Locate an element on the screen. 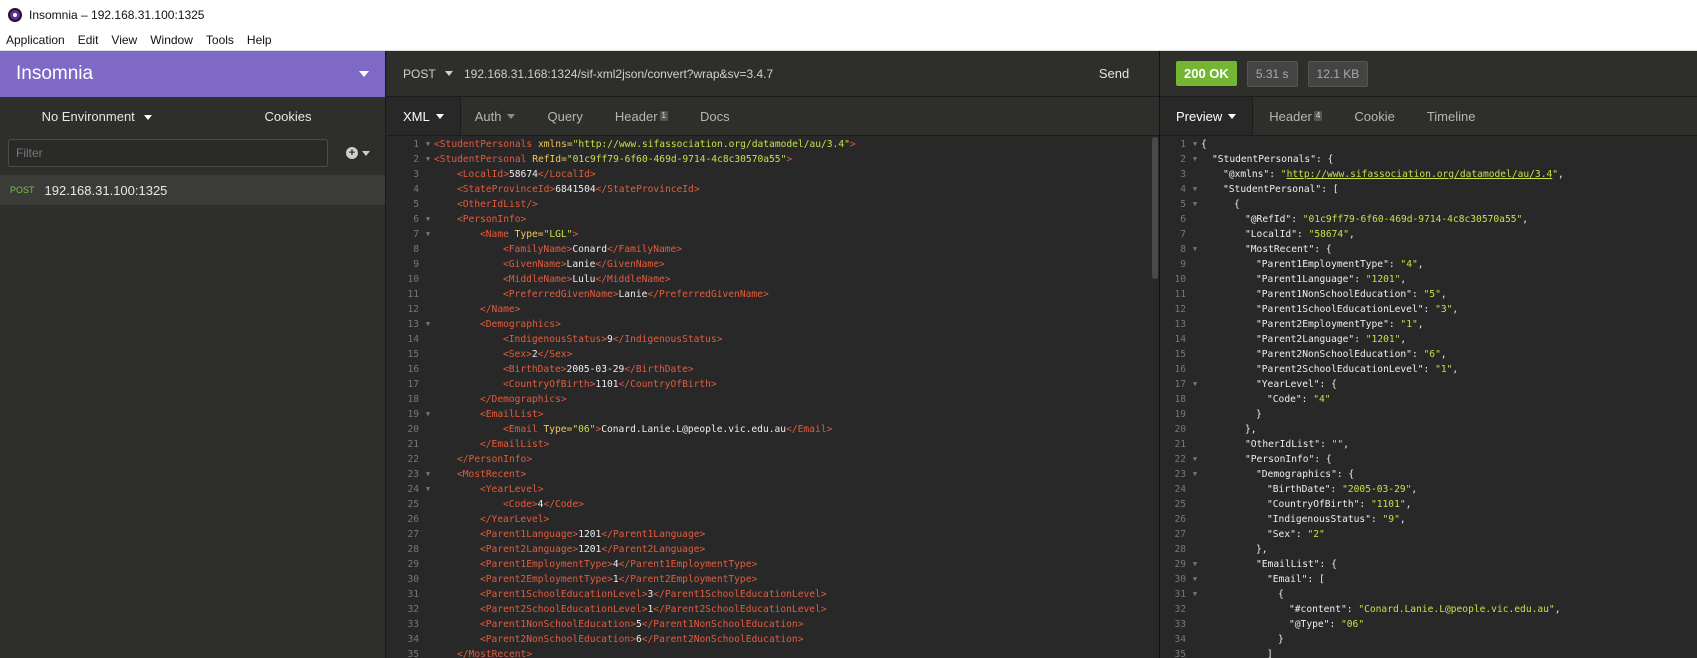 This screenshot has width=1697, height=658. request-list-item: POST 192.168.31.100:1325 is located at coordinates (192, 190).